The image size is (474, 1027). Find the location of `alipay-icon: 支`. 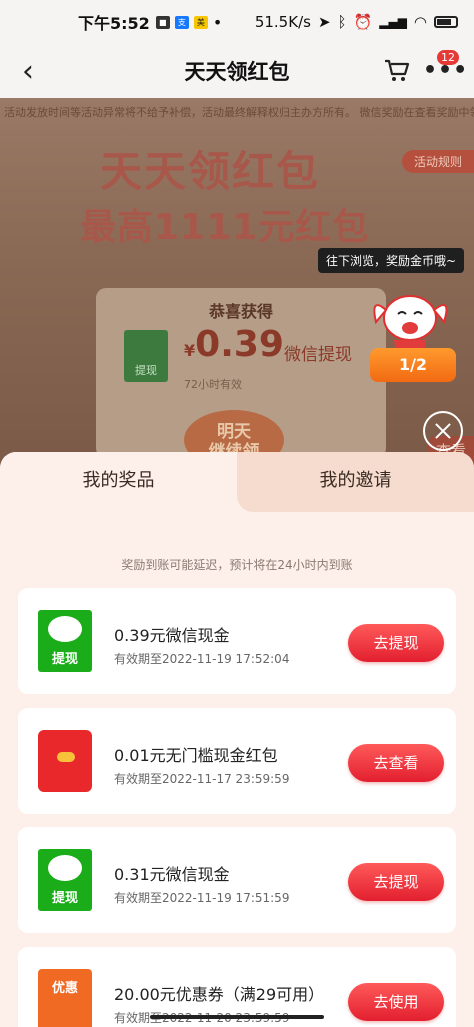

alipay-icon: 支 is located at coordinates (181, 22).